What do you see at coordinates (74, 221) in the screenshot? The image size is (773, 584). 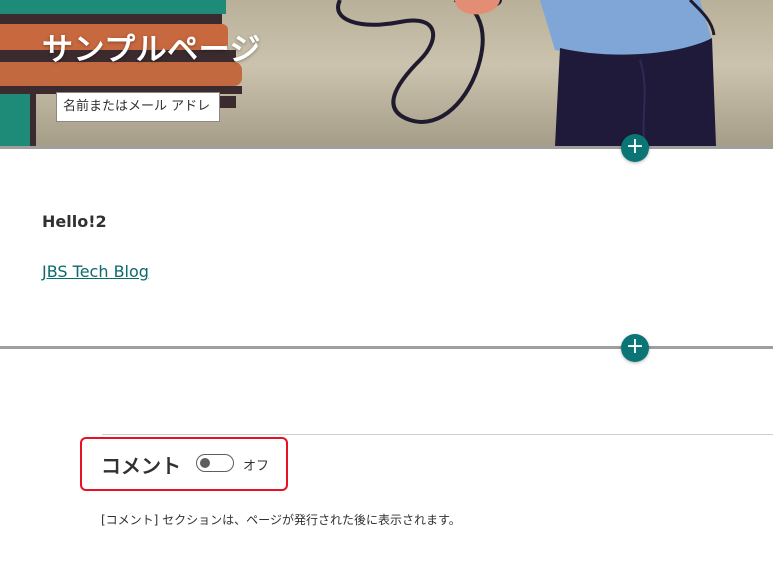 I see `greeting-text: Hello!2` at bounding box center [74, 221].